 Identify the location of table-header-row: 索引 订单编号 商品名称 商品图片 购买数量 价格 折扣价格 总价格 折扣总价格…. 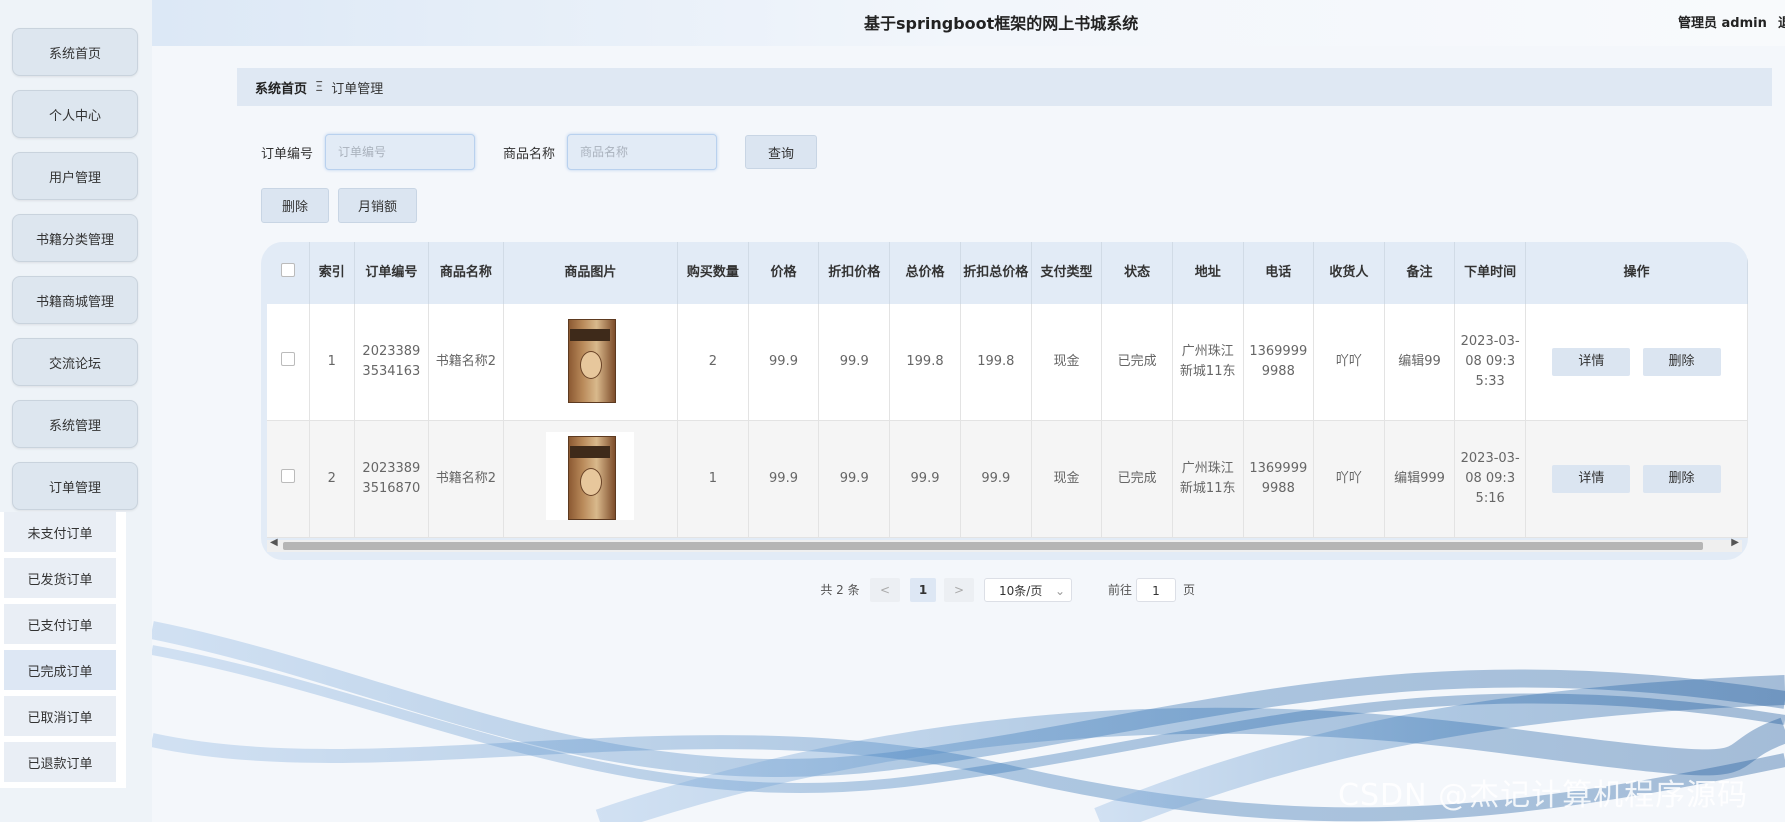
(1007, 273).